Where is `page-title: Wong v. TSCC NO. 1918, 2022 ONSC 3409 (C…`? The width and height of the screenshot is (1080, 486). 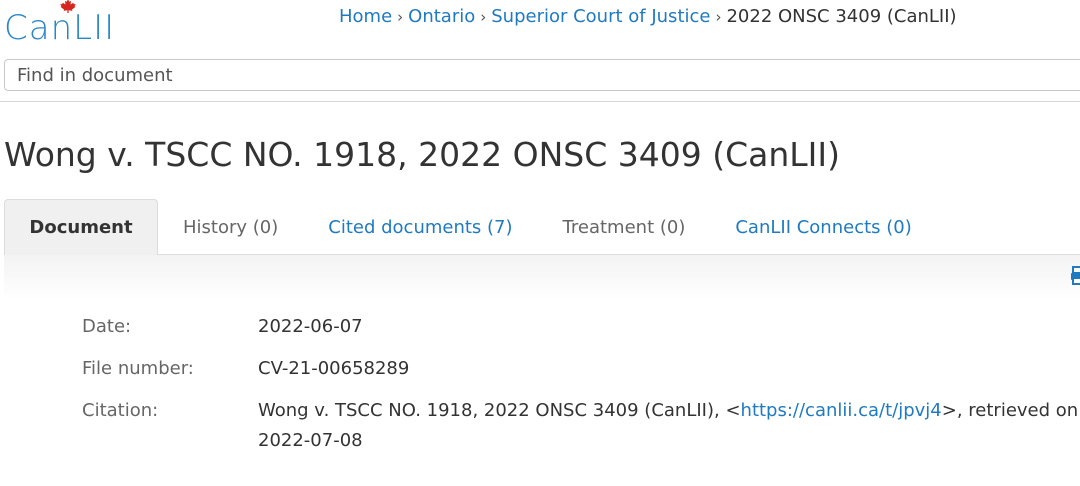
page-title: Wong v. TSCC NO. 1918, 2022 ONSC 3409 (C… is located at coordinates (422, 154).